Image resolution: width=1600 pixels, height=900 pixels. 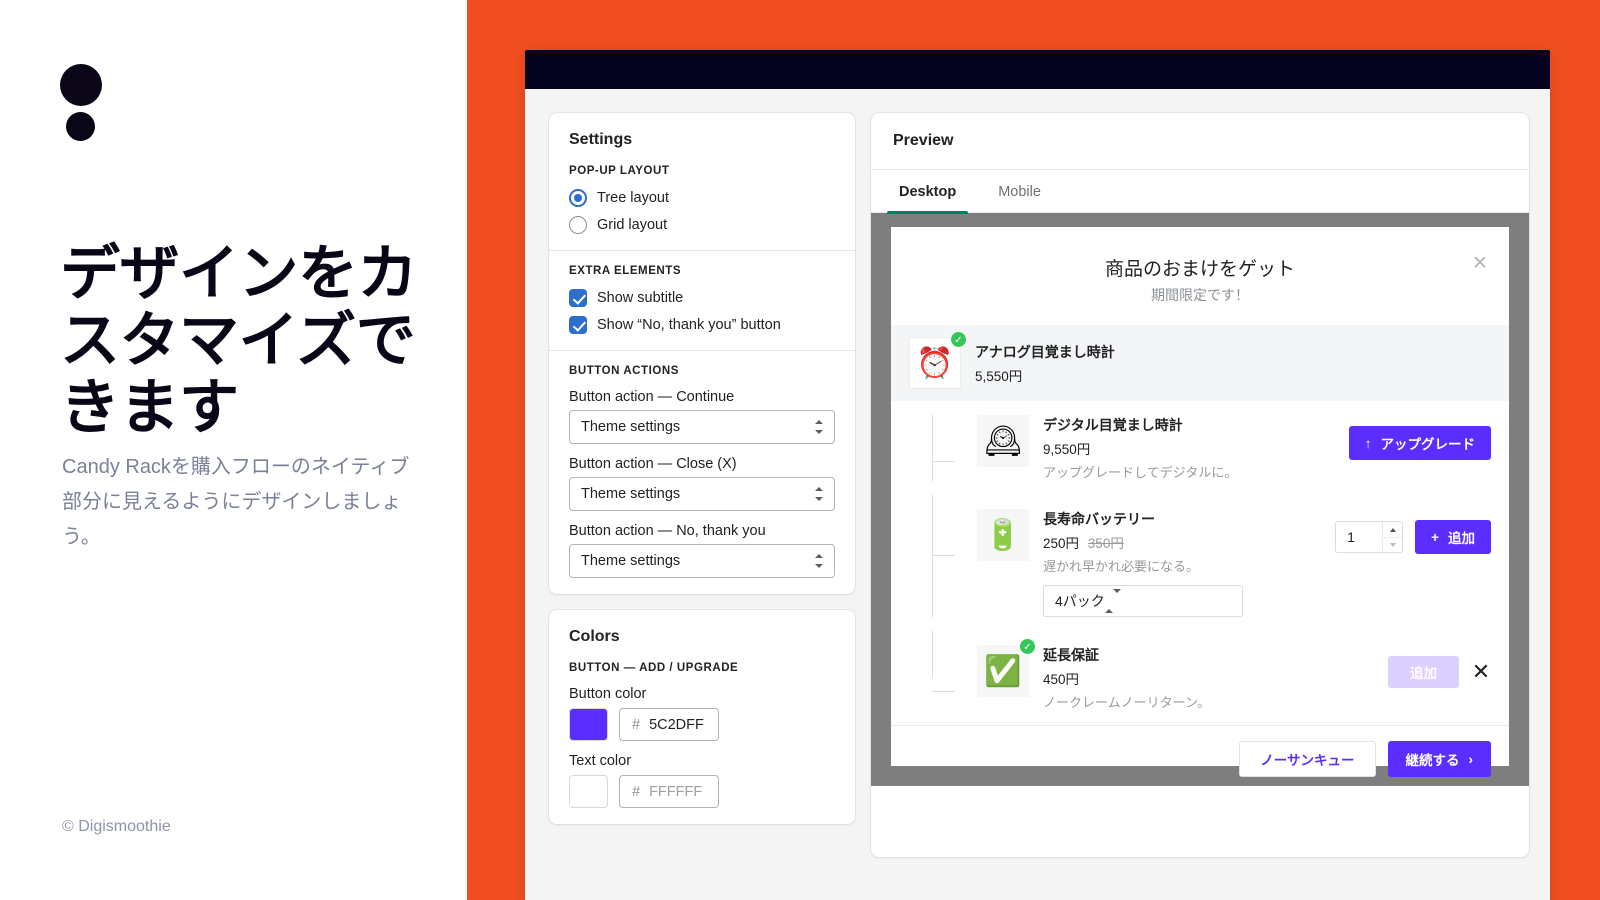 I want to click on offer-info: 長寿命バッテリー 250円 350円 遅かれ早かれ必要になる。 4パック, so click(x=1143, y=563).